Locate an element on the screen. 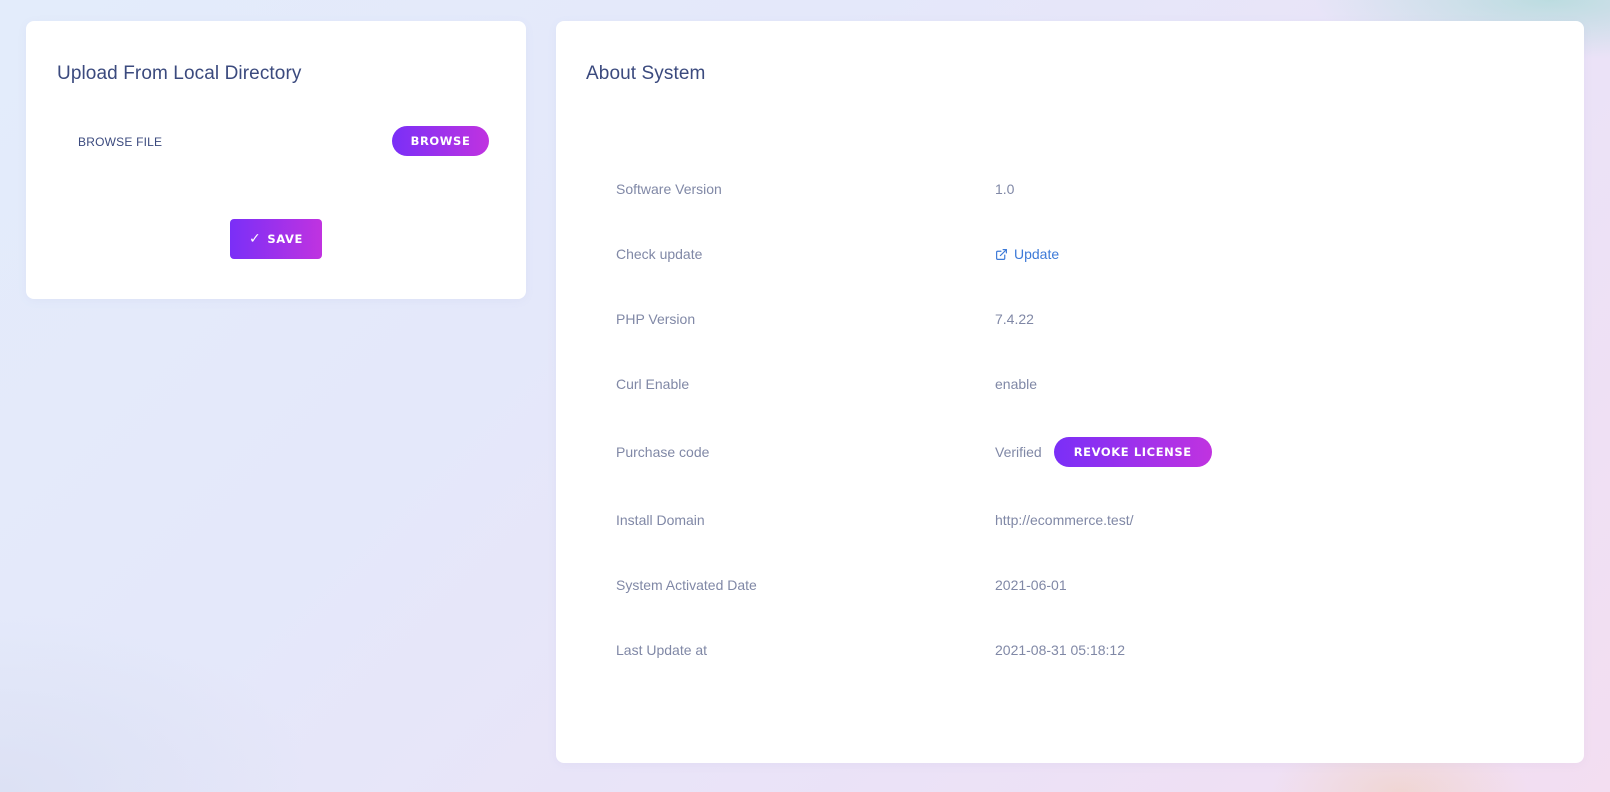 The image size is (1610, 792). info-label: Purchase code is located at coordinates (663, 452).